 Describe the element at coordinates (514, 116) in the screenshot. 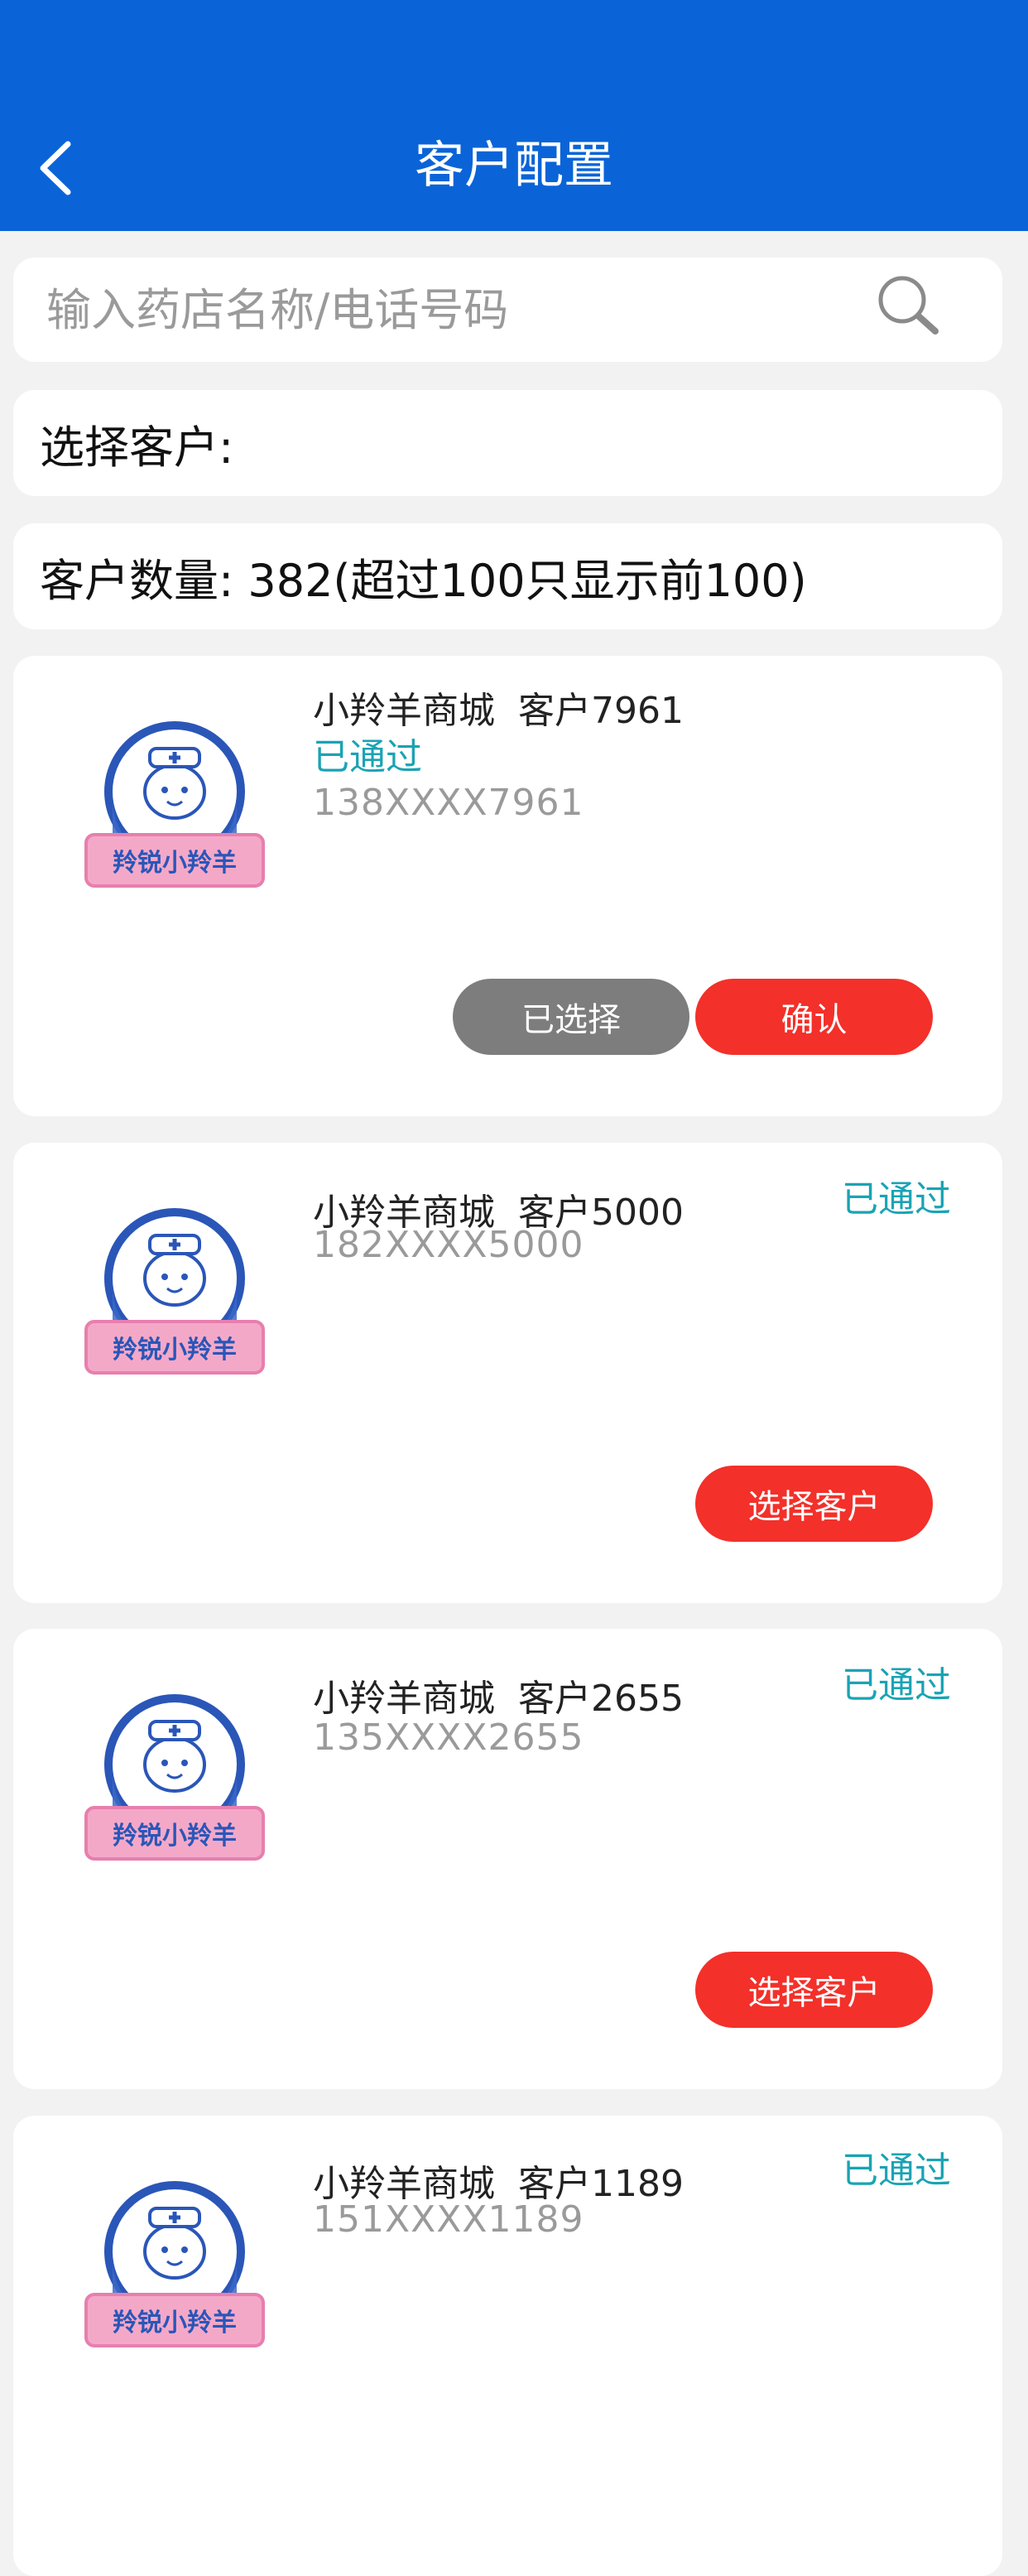

I see `app-header: 客户配置` at that location.